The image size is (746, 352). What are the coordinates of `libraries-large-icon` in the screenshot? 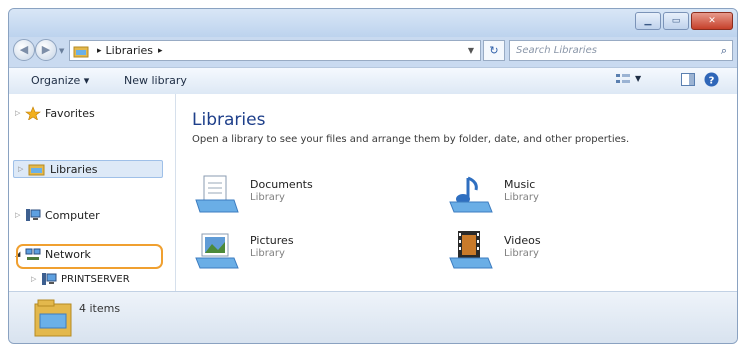 It's located at (53, 318).